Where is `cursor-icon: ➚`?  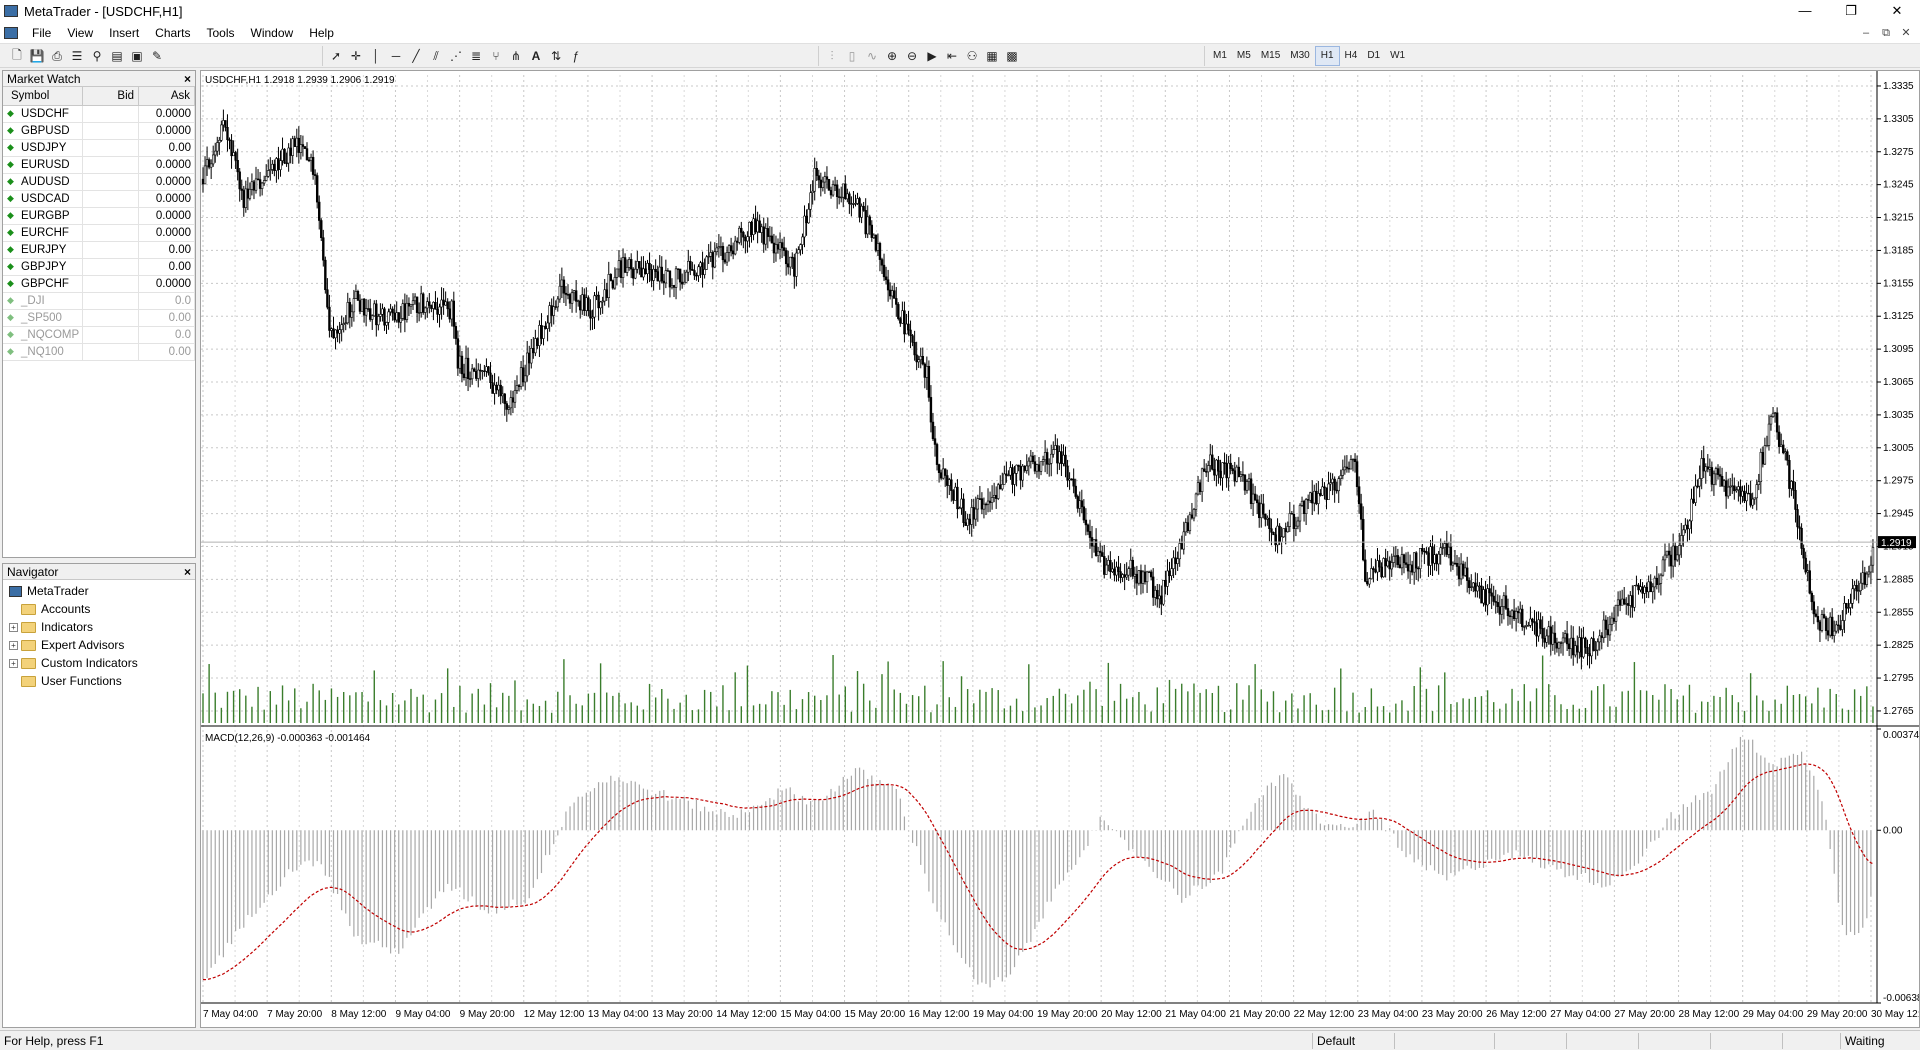 cursor-icon: ➚ is located at coordinates (336, 56).